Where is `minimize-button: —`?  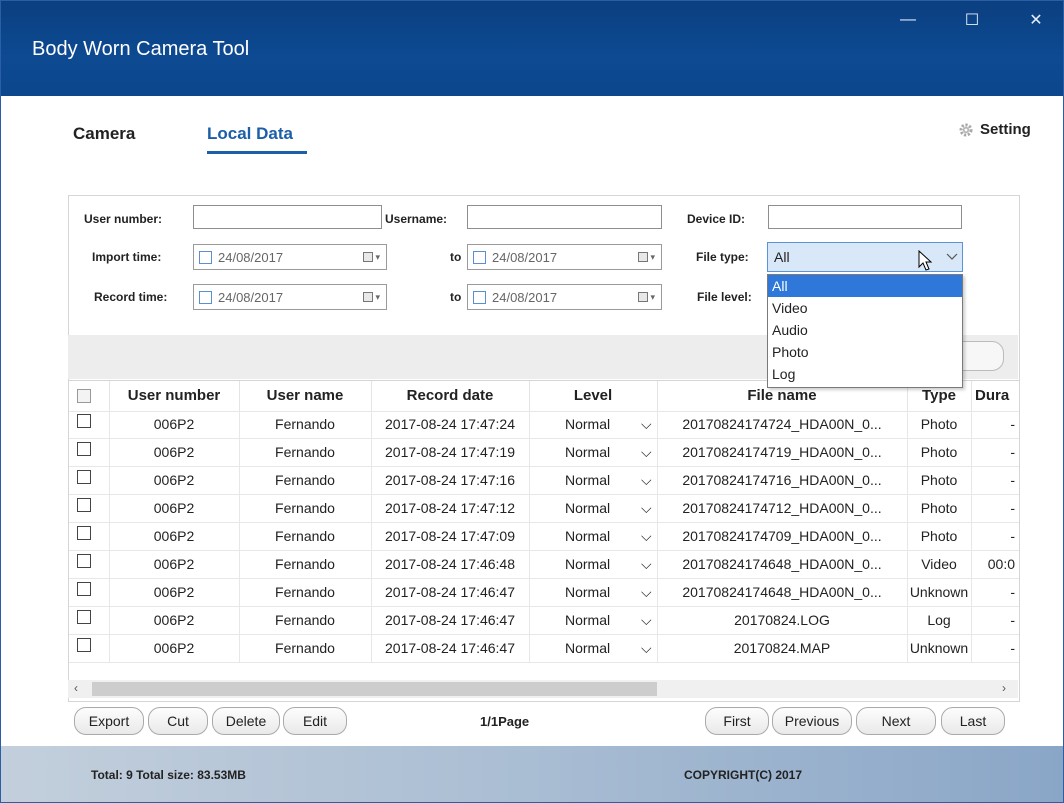
minimize-button: — is located at coordinates (908, 20).